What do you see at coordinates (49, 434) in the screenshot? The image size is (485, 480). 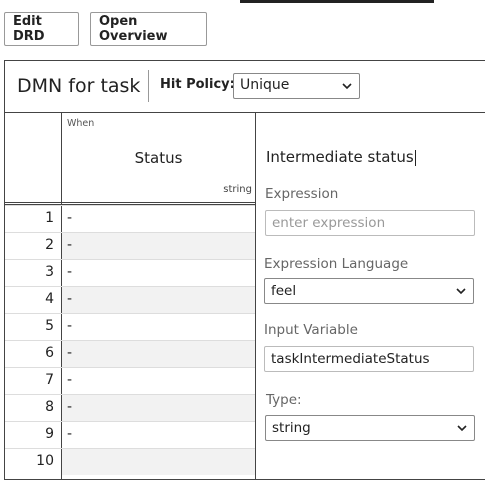 I see `row-number: 9` at bounding box center [49, 434].